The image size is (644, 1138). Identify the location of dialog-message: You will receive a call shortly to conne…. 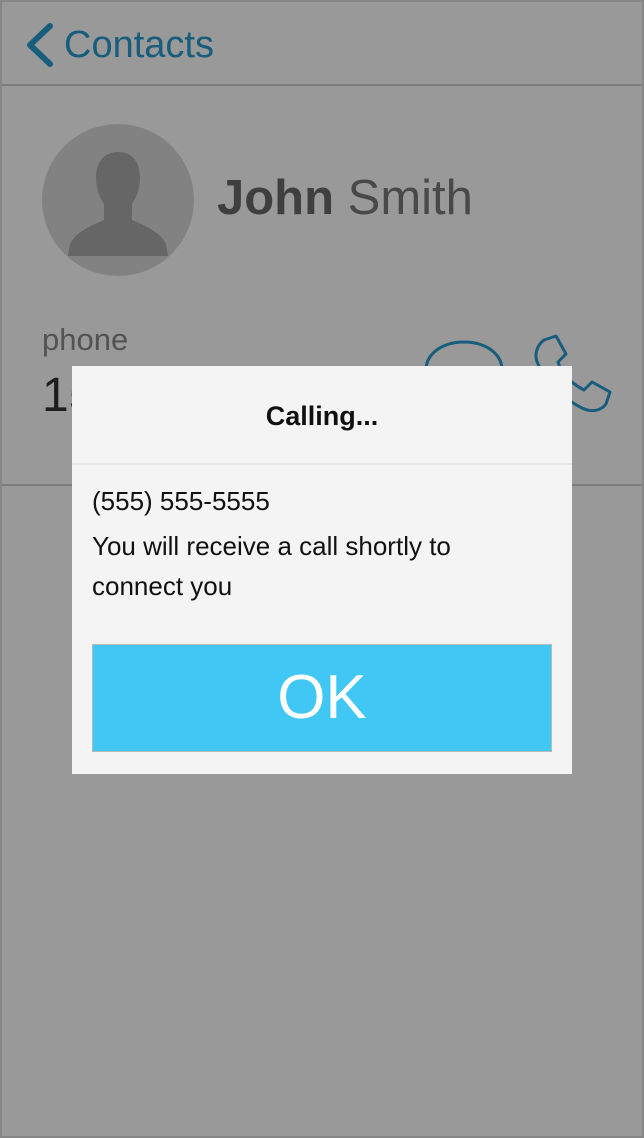
(271, 566).